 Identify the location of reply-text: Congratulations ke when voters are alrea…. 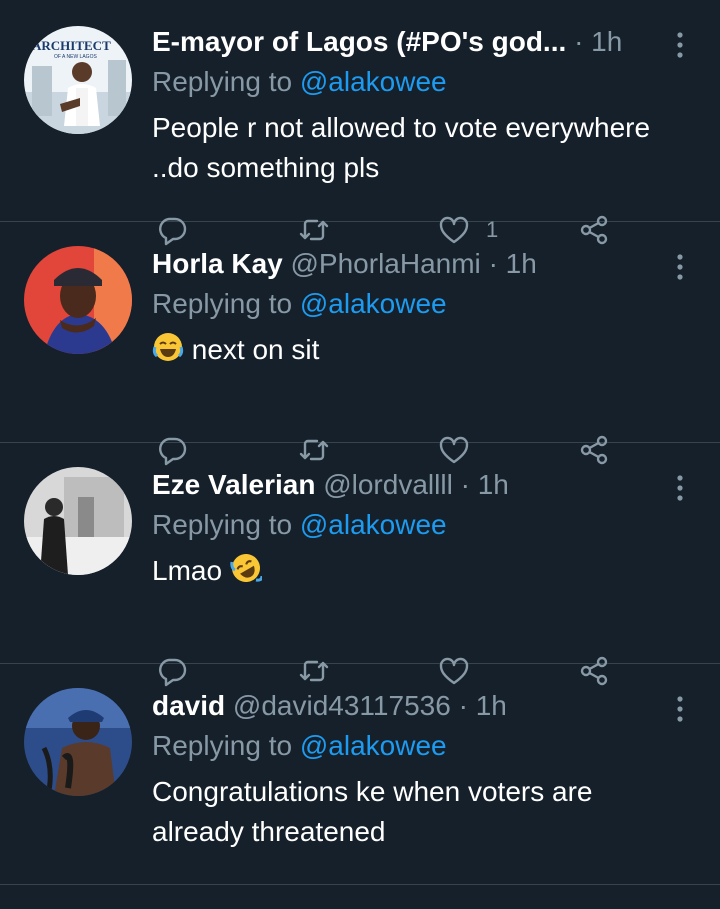
(424, 812).